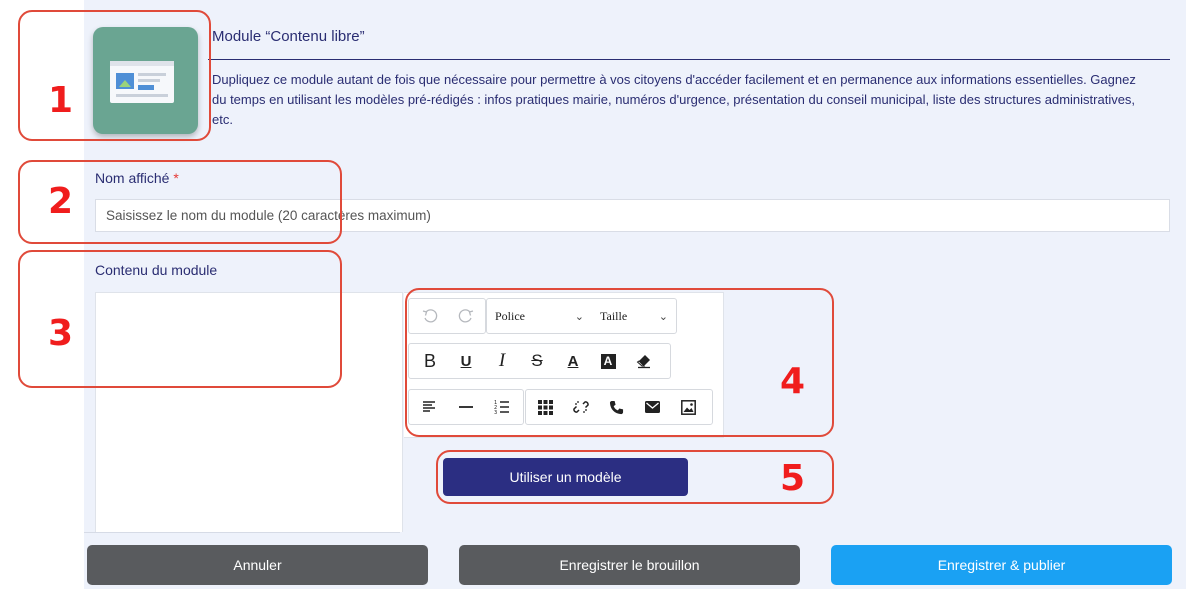 The height and width of the screenshot is (589, 1186). What do you see at coordinates (61, 333) in the screenshot?
I see `annotation-number-3: 3` at bounding box center [61, 333].